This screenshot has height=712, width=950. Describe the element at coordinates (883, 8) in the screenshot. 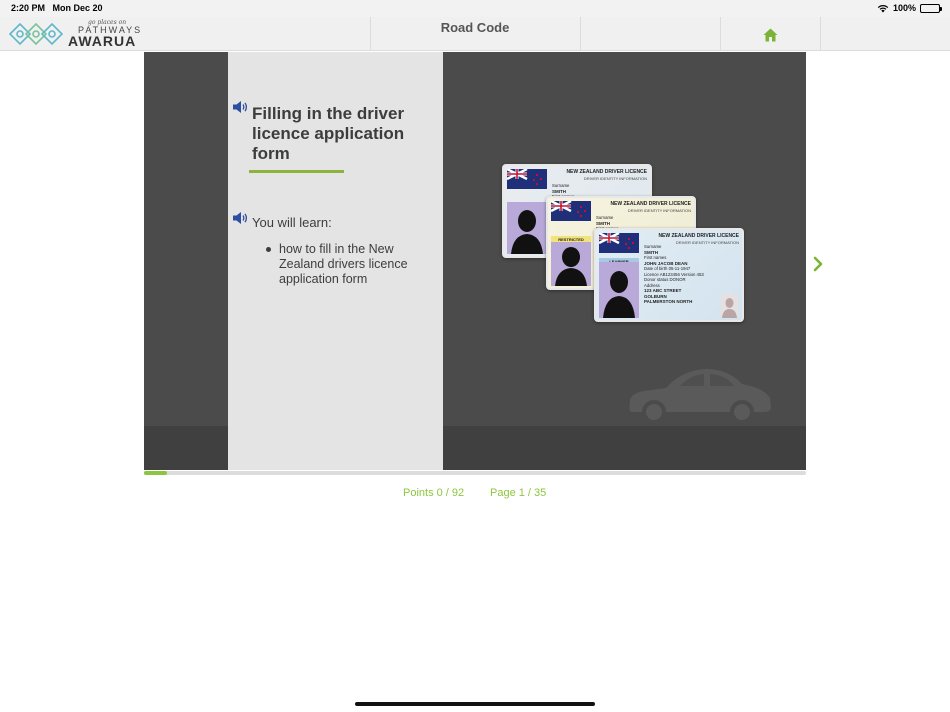

I see `wifi-icon` at that location.